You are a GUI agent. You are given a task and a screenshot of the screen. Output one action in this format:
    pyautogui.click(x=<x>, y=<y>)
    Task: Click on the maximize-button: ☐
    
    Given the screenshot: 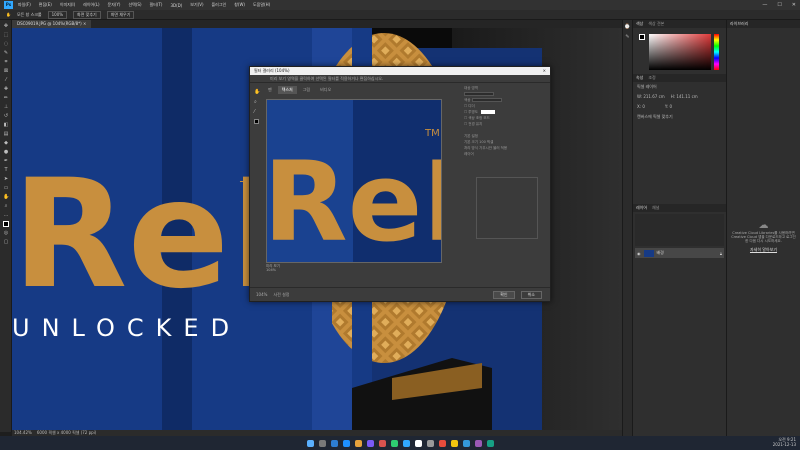 What is the action you would take?
    pyautogui.click(x=779, y=5)
    